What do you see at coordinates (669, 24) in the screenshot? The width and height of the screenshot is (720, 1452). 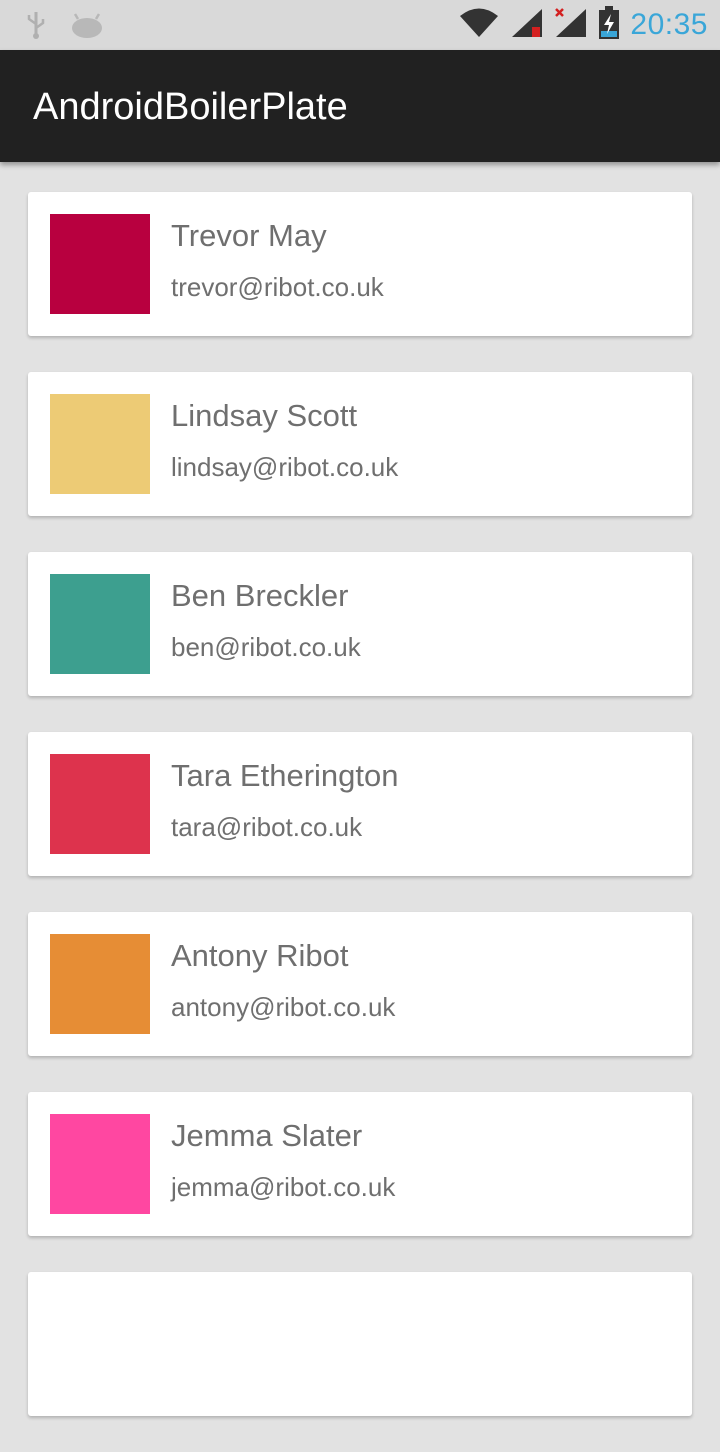 I see `status-clock: 20:35` at bounding box center [669, 24].